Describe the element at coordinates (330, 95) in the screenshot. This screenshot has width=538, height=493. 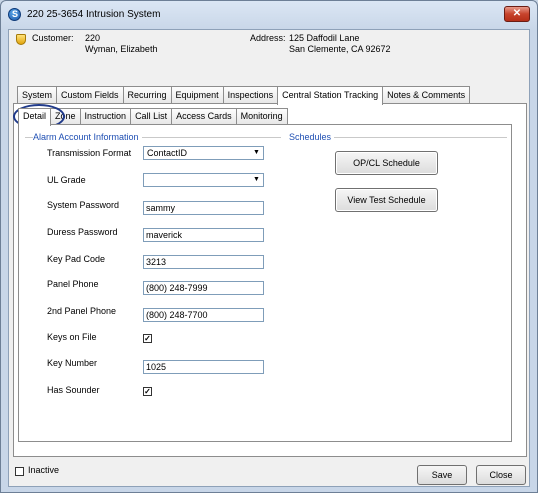
I see `tab-central-station-tracking: Central Station Tracking` at that location.